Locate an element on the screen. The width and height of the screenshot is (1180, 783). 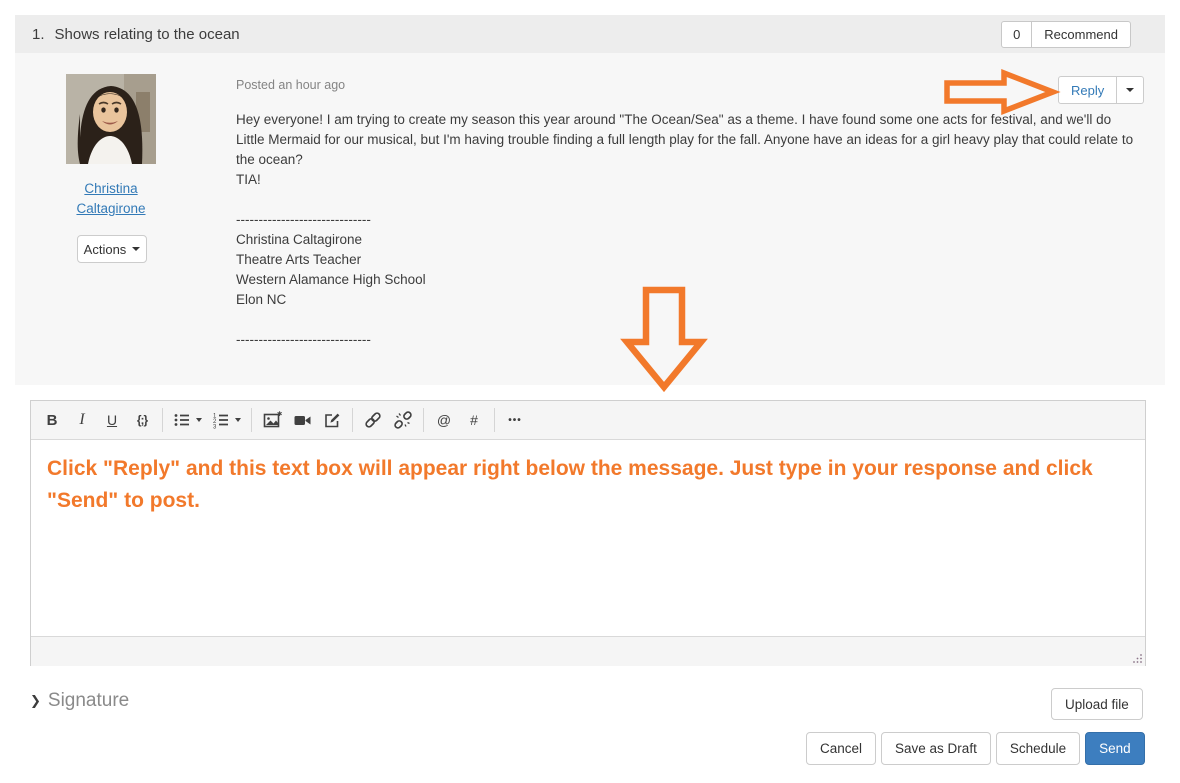
thread-title: Shows relating to the ocean is located at coordinates (147, 34).